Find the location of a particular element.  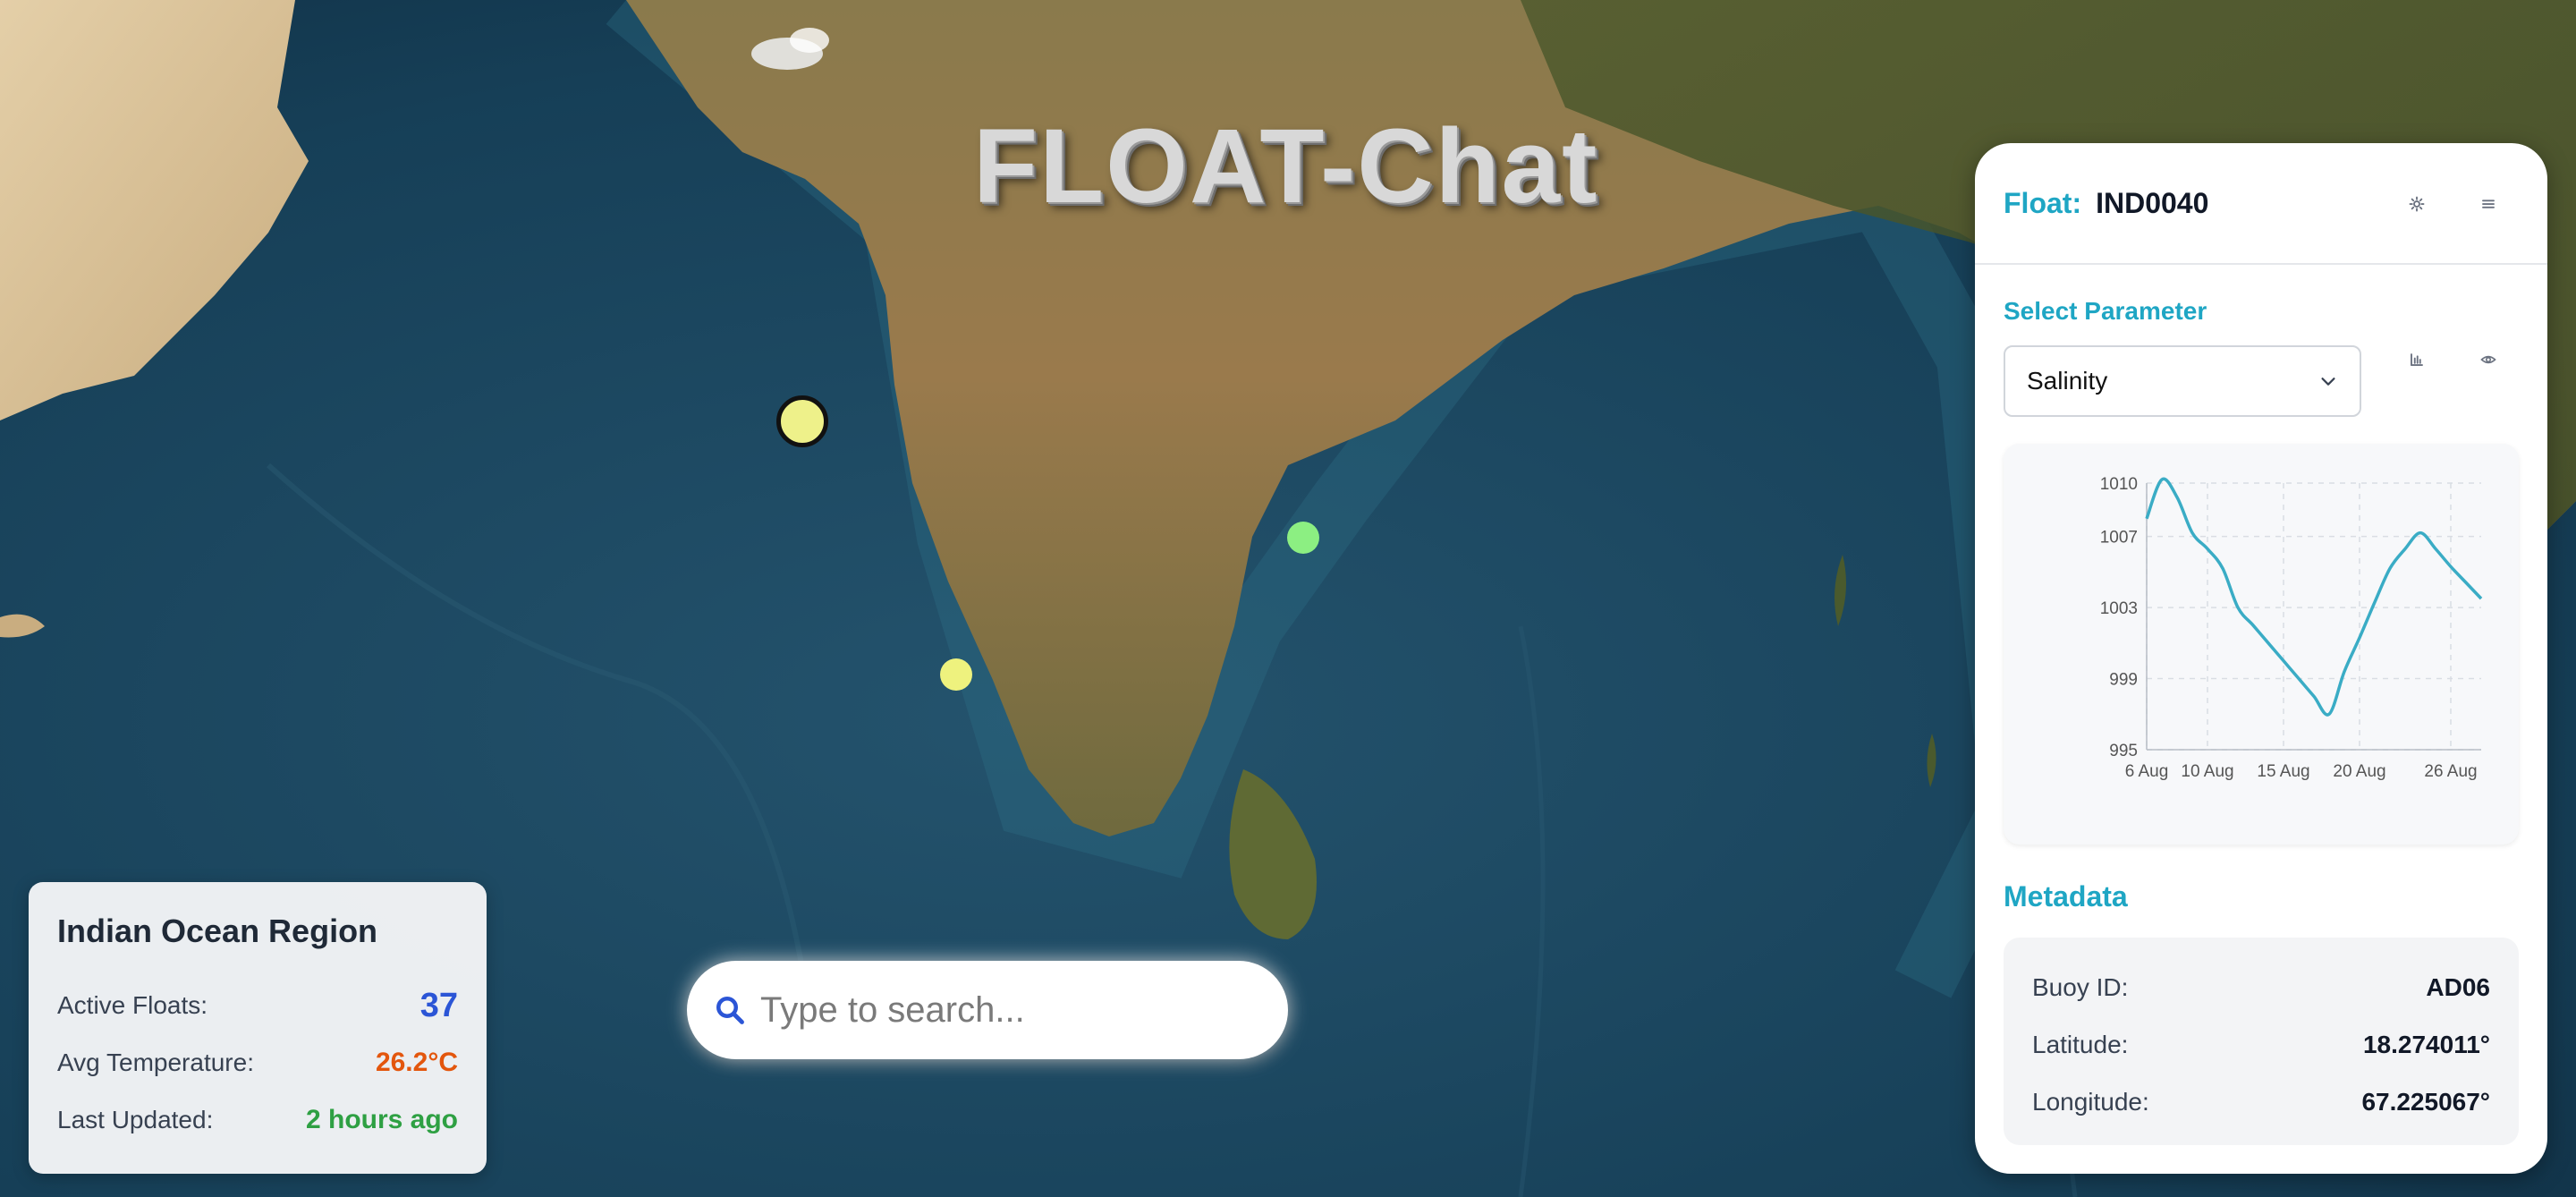

active-floats-value: 37 is located at coordinates (438, 1005).